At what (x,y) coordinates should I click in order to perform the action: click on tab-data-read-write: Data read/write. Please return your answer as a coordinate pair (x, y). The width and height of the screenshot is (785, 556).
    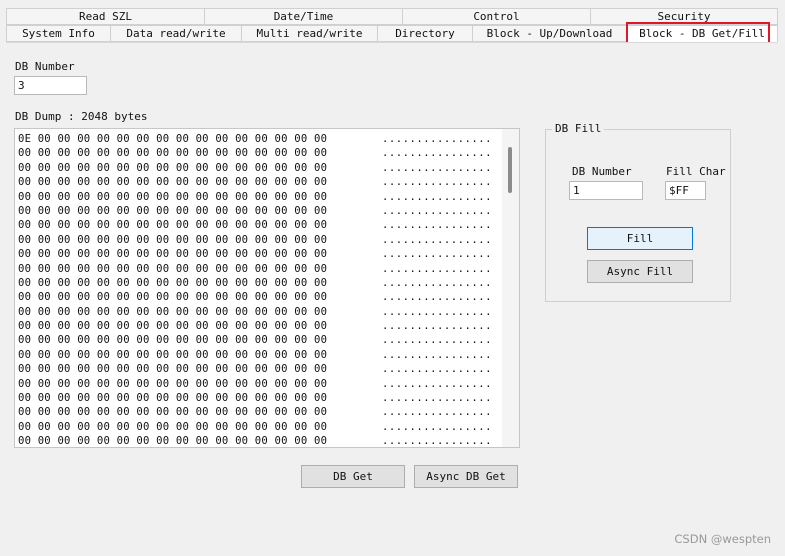
    Looking at the image, I should click on (175, 33).